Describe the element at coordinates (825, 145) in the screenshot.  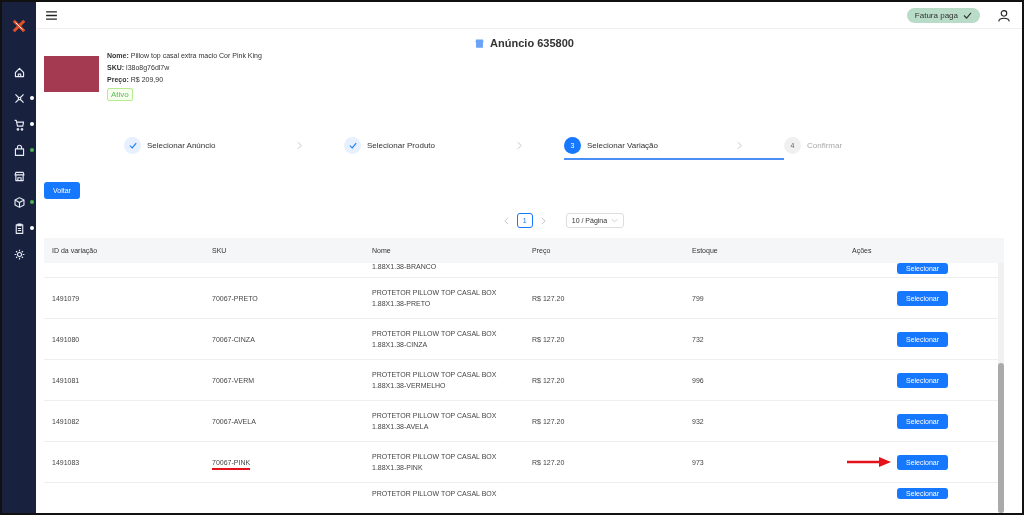
I see `step-label: Confirmar` at that location.